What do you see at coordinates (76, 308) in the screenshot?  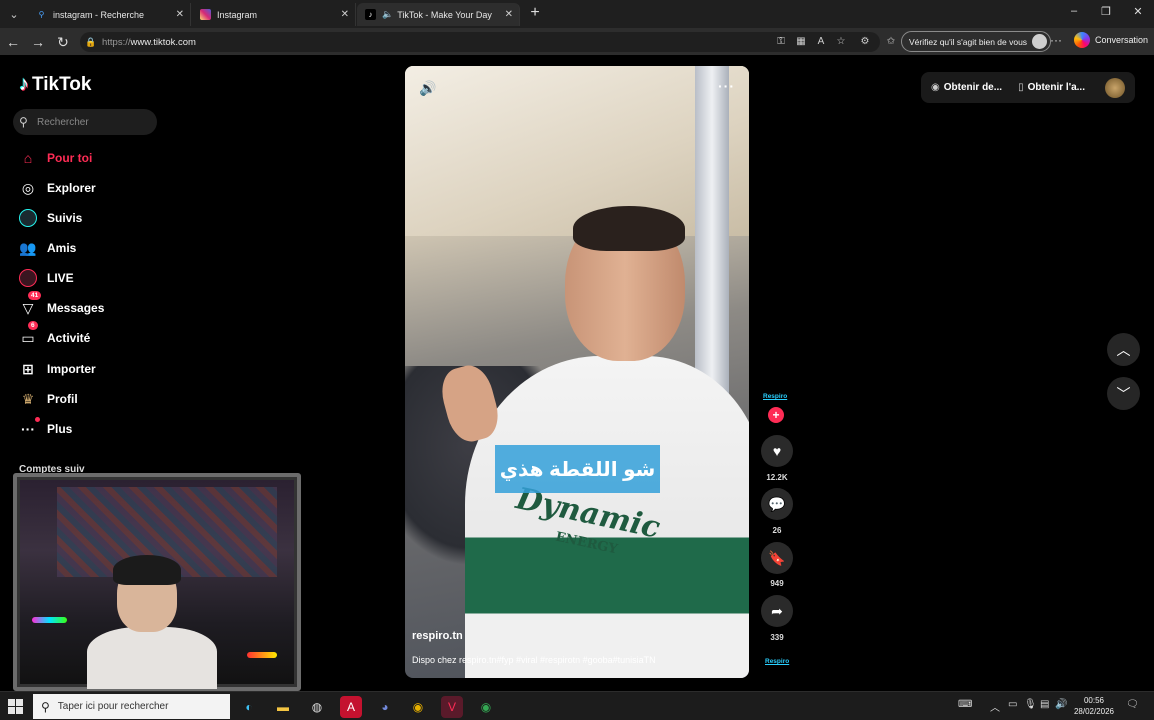 I see `sidebar-item-label: Messages` at bounding box center [76, 308].